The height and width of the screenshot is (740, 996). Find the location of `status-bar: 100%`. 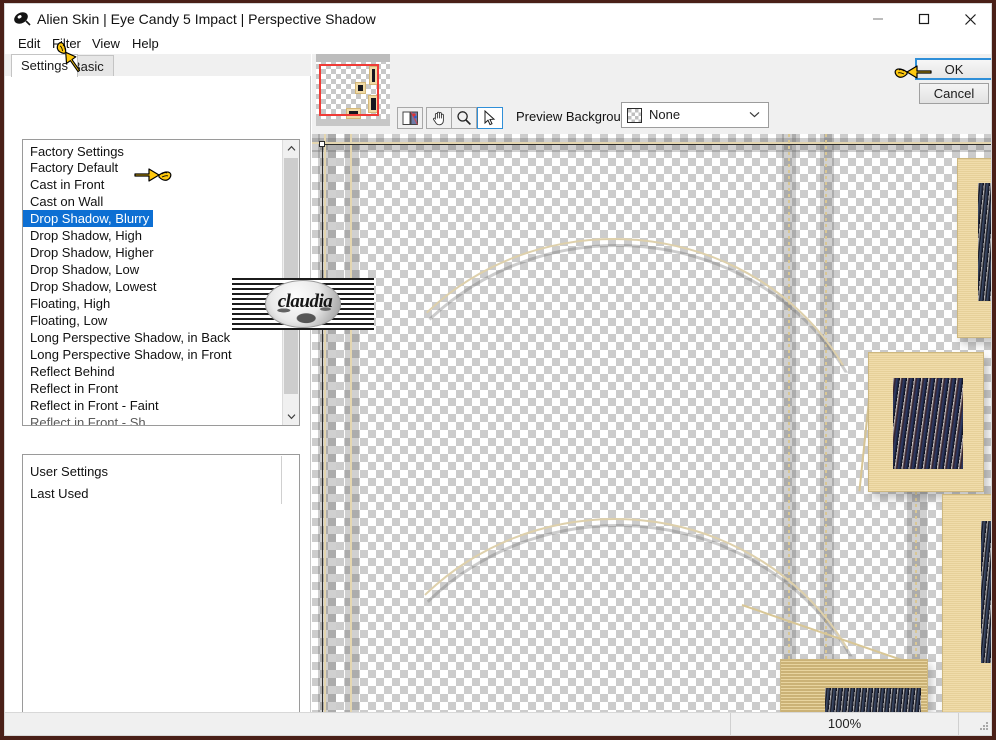

status-bar: 100% is located at coordinates (498, 723).